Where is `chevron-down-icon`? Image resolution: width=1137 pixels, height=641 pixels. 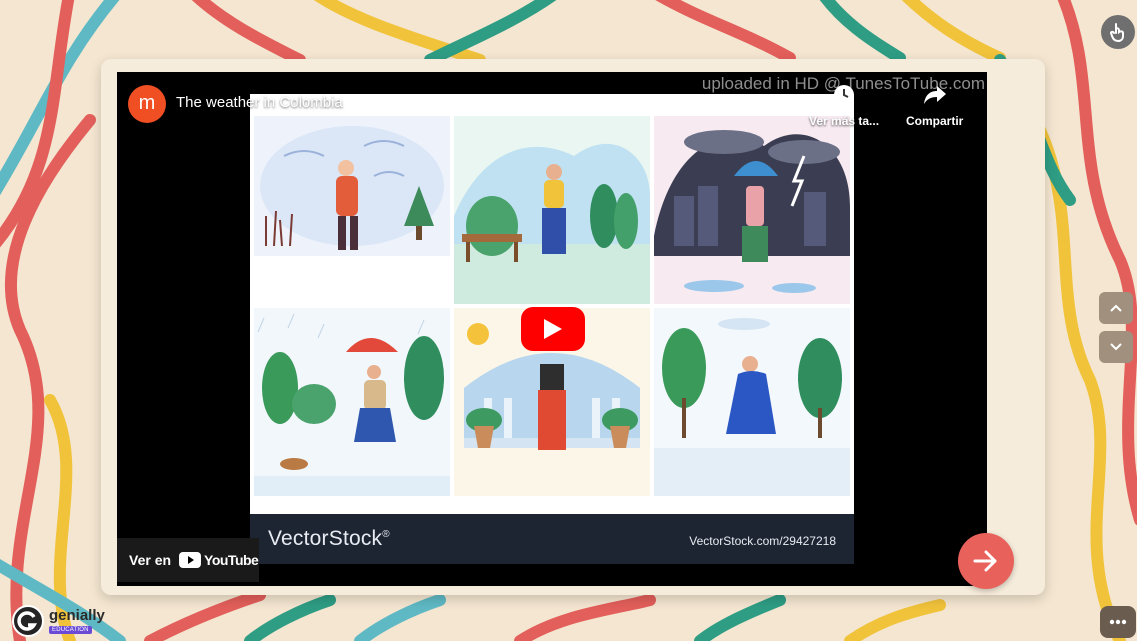
chevron-down-icon is located at coordinates (1116, 347).